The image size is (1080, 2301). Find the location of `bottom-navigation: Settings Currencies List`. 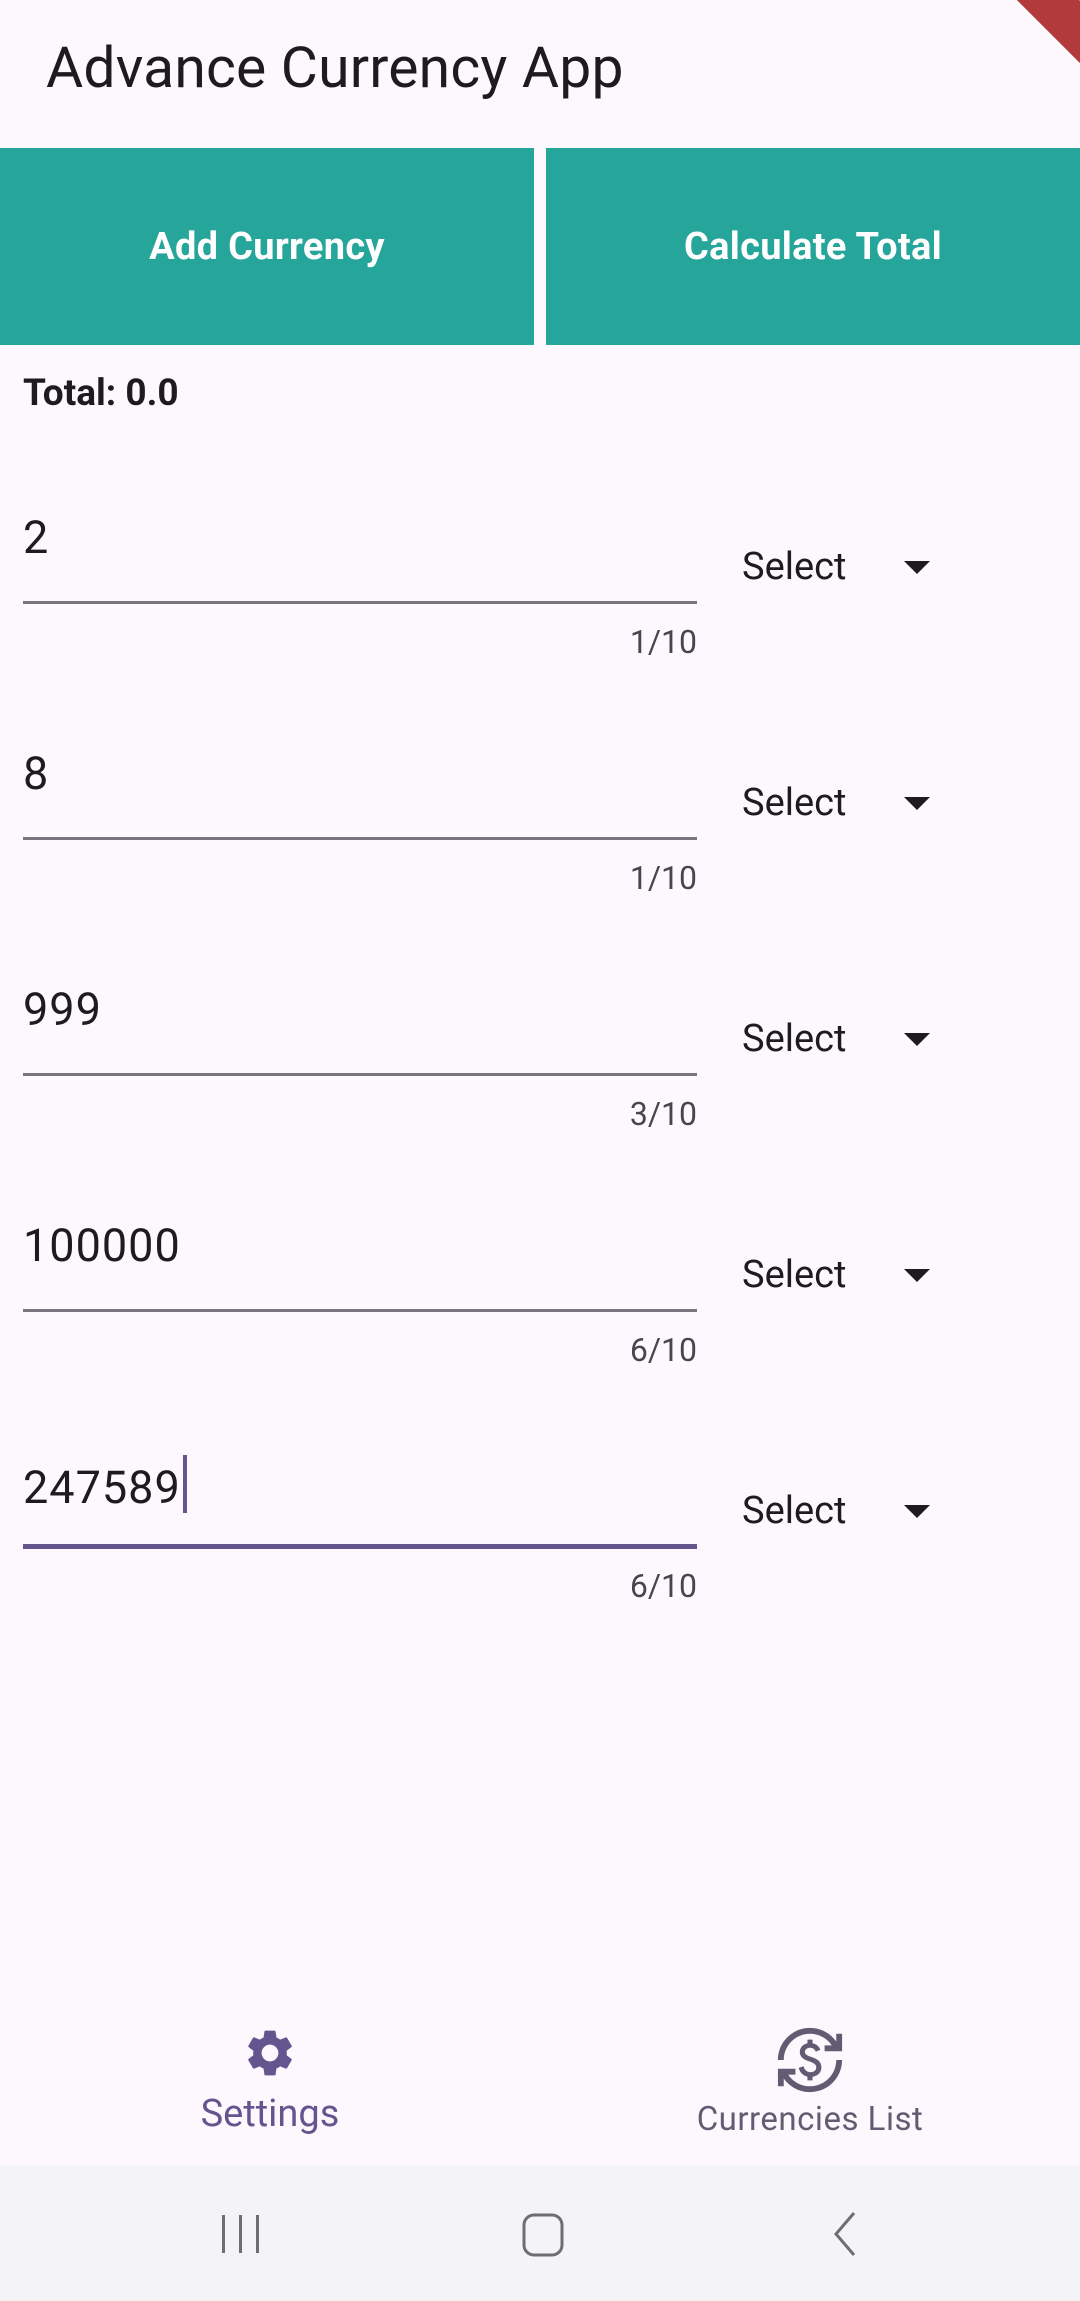

bottom-navigation: Settings Currencies List is located at coordinates (540, 2080).